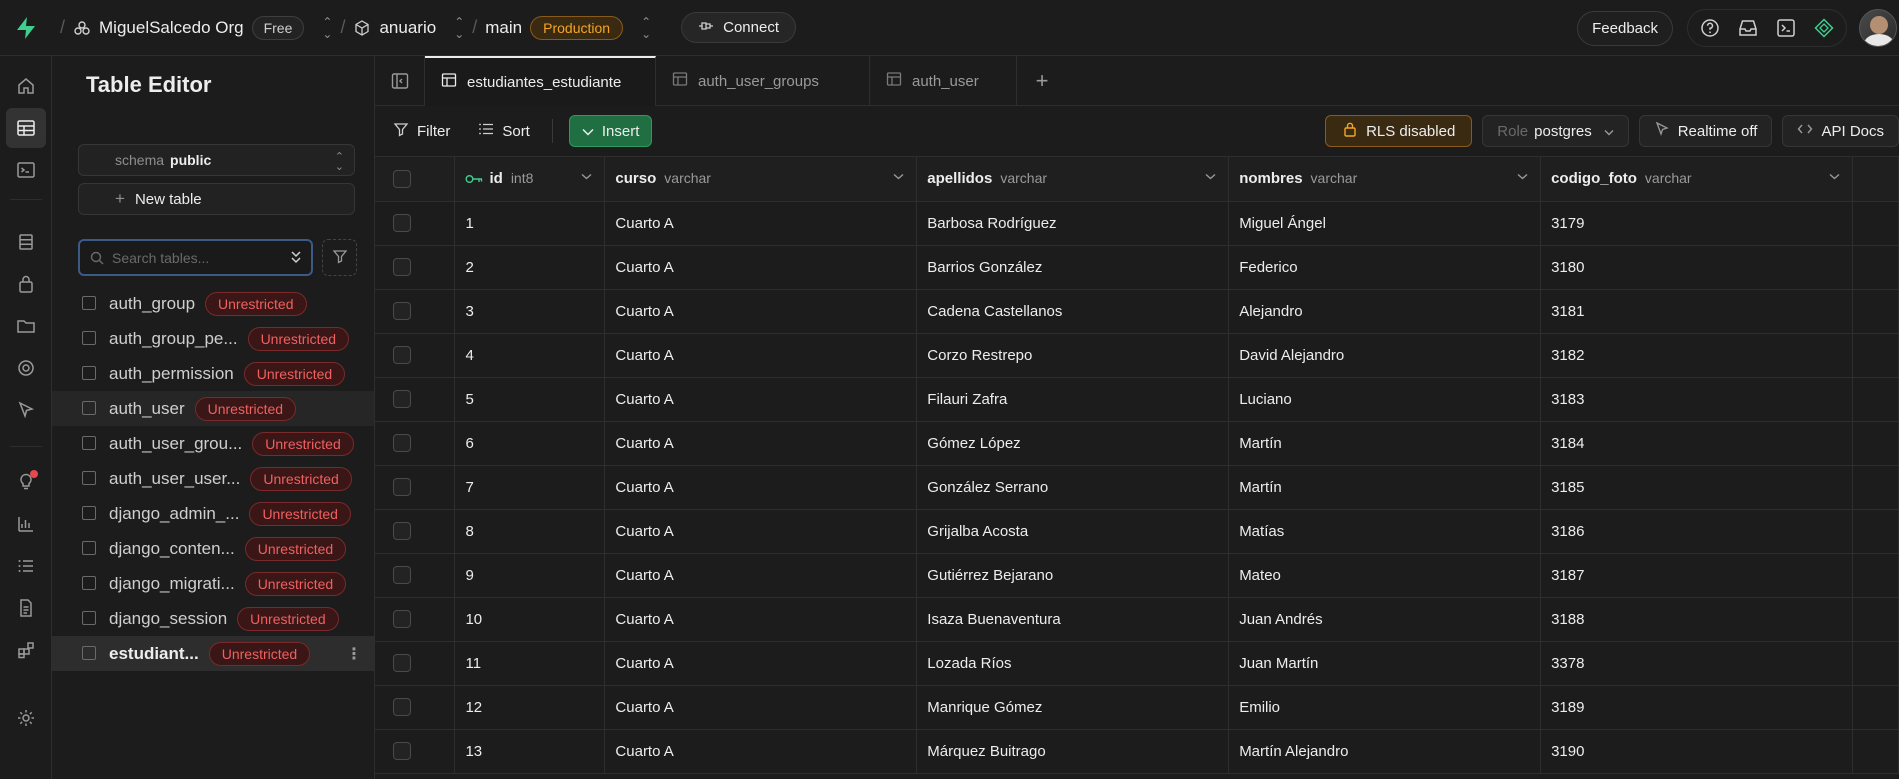  What do you see at coordinates (1385, 531) in the screenshot?
I see `table-cell: Matías` at bounding box center [1385, 531].